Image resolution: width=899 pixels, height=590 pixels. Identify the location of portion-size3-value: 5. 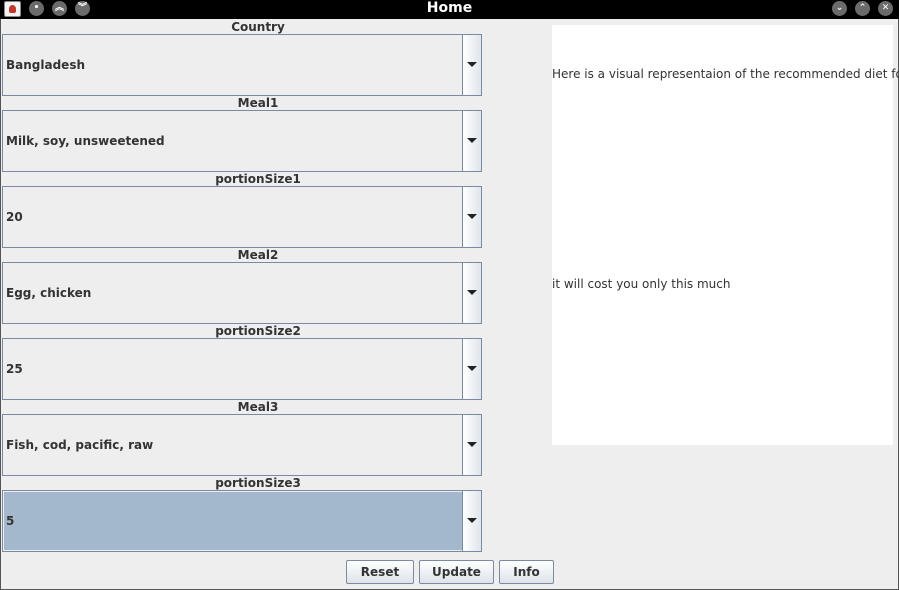
(233, 521).